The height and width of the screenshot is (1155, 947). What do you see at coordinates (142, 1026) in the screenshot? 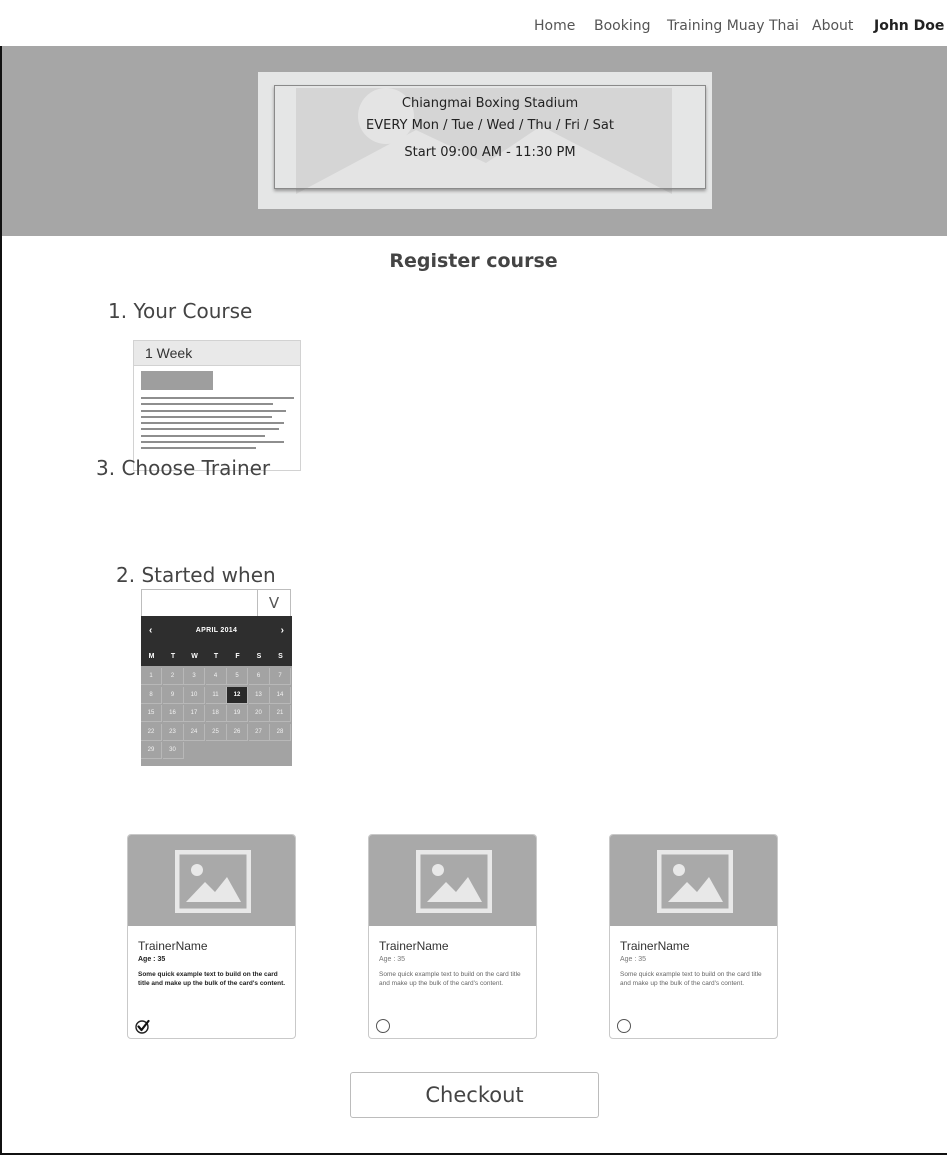
I see `checkmark-icon` at bounding box center [142, 1026].